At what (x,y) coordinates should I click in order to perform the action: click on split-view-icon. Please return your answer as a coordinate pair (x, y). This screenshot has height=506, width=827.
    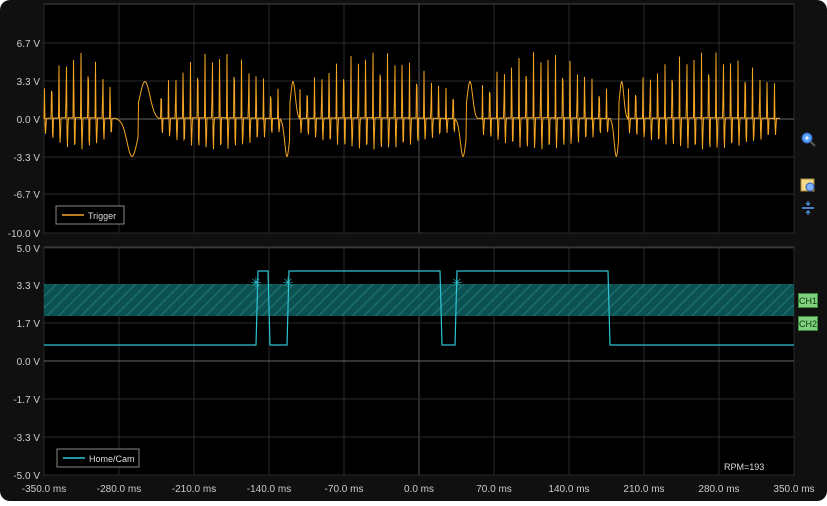
    Looking at the image, I should click on (808, 208).